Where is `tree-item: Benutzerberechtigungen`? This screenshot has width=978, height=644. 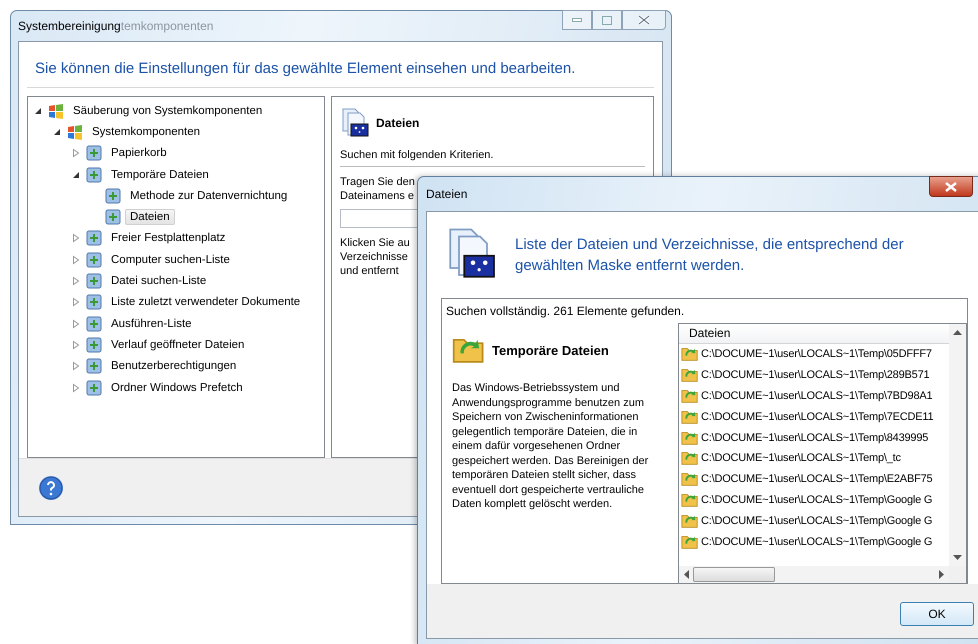 tree-item: Benutzerberechtigungen is located at coordinates (174, 366).